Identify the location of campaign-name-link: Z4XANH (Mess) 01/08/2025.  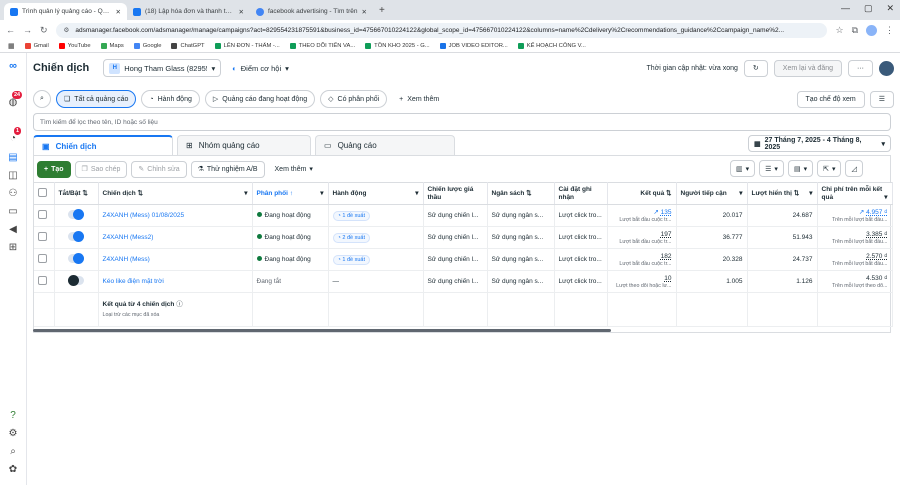
(175, 215).